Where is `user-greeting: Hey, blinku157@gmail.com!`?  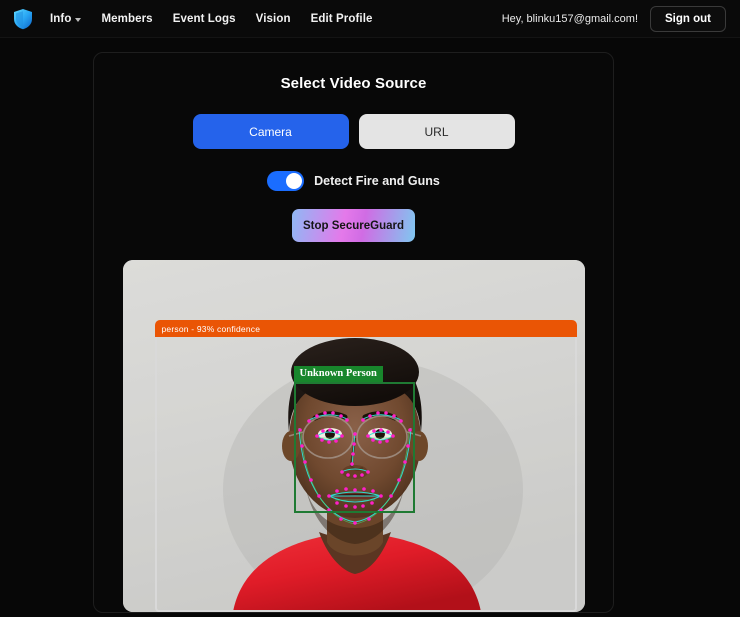 user-greeting: Hey, blinku157@gmail.com! is located at coordinates (569, 18).